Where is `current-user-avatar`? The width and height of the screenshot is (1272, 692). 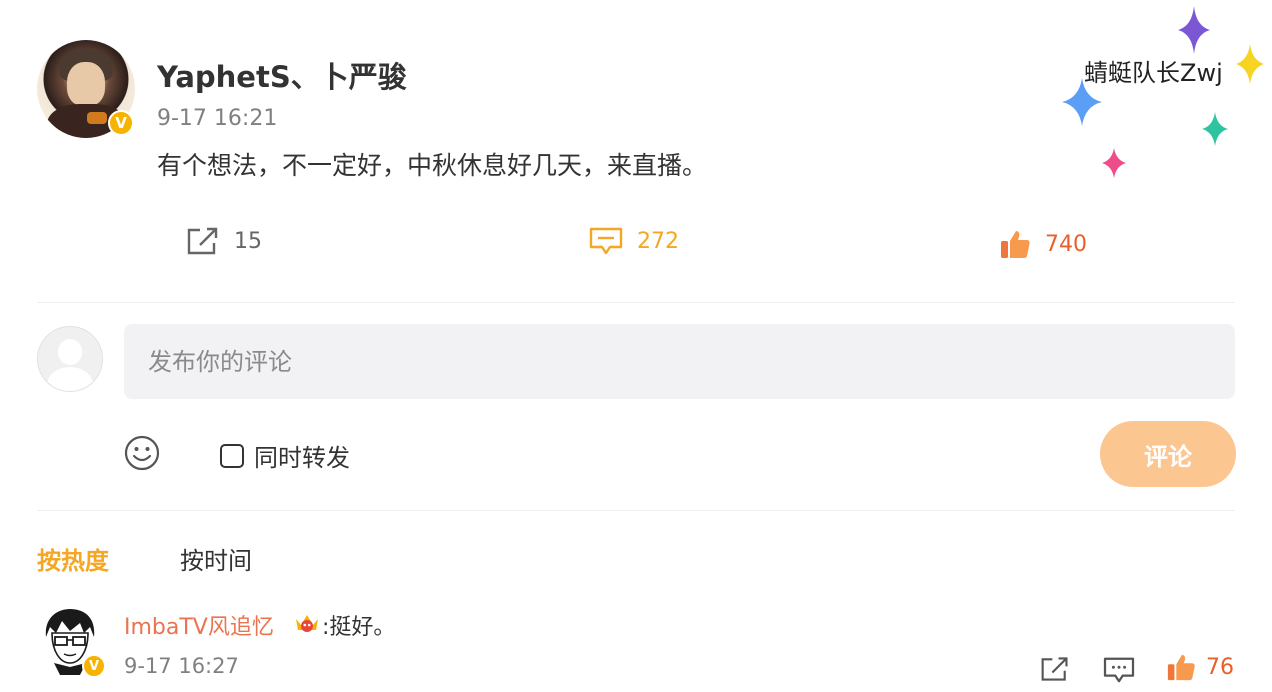
current-user-avatar is located at coordinates (70, 359).